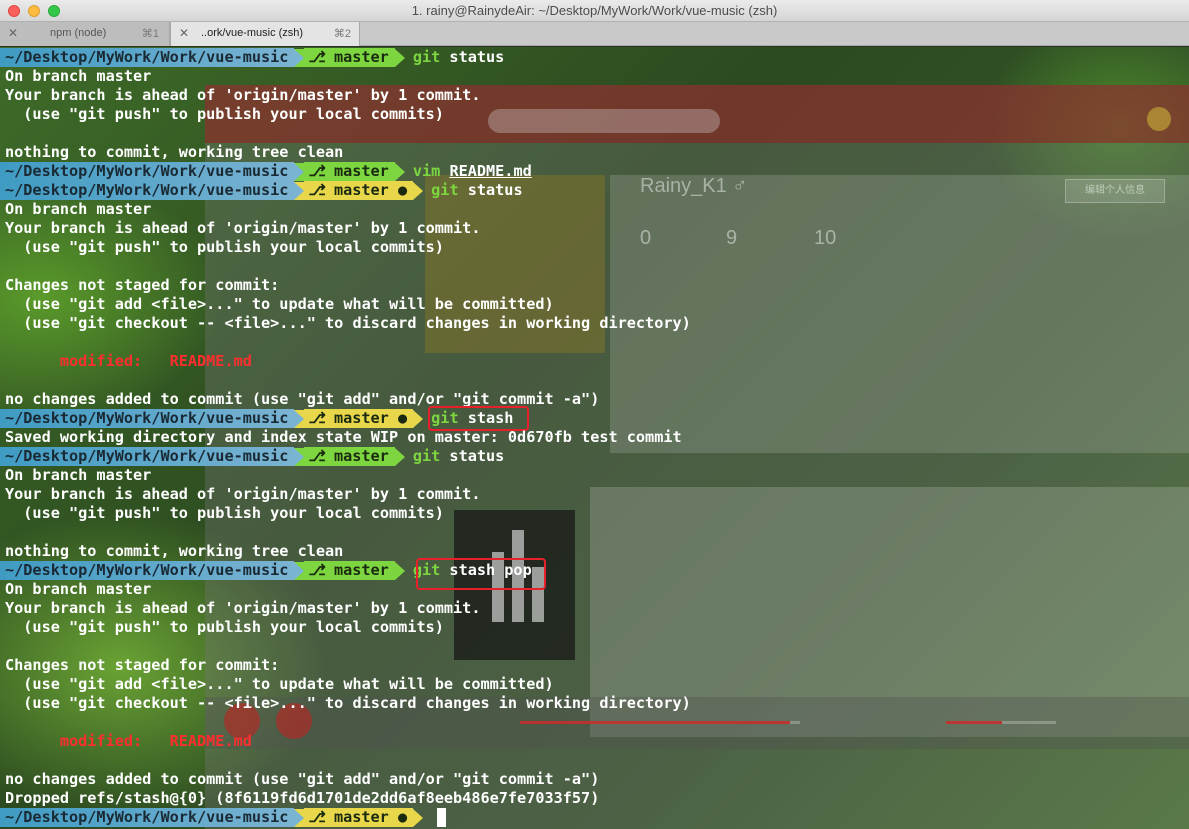 This screenshot has width=1189, height=829. I want to click on background-edit-profile-button: 编辑个人信息, so click(1115, 191).